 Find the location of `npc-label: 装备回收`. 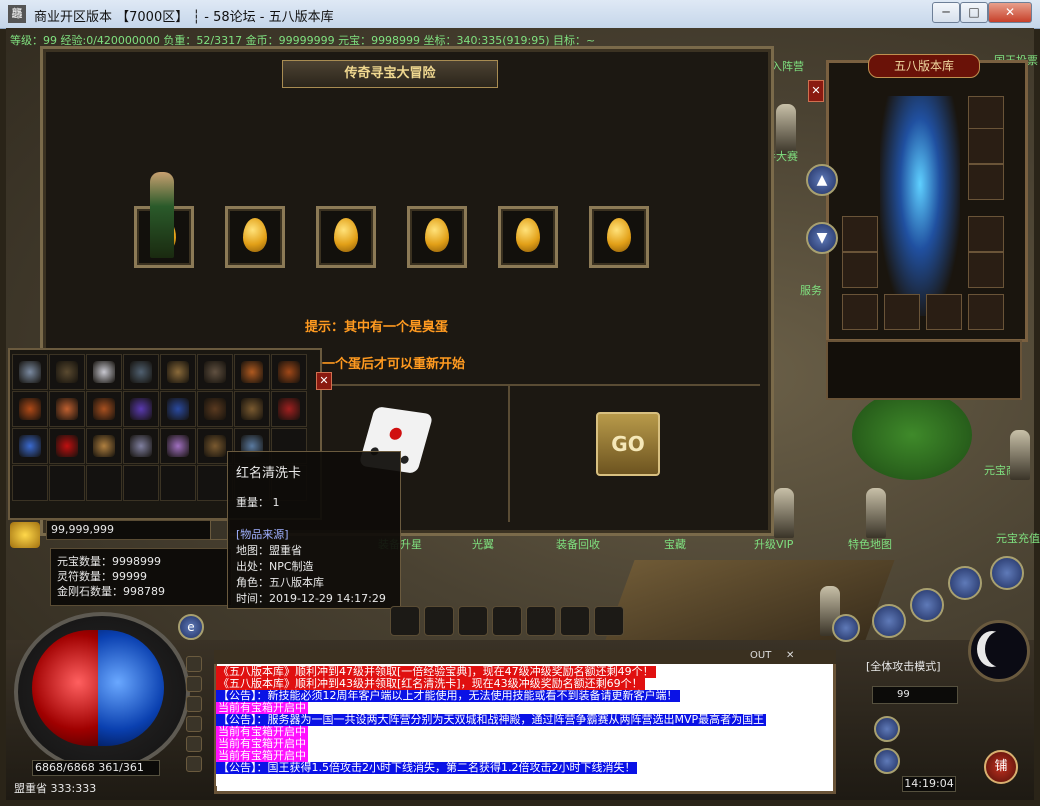

npc-label: 装备回收 is located at coordinates (578, 544).